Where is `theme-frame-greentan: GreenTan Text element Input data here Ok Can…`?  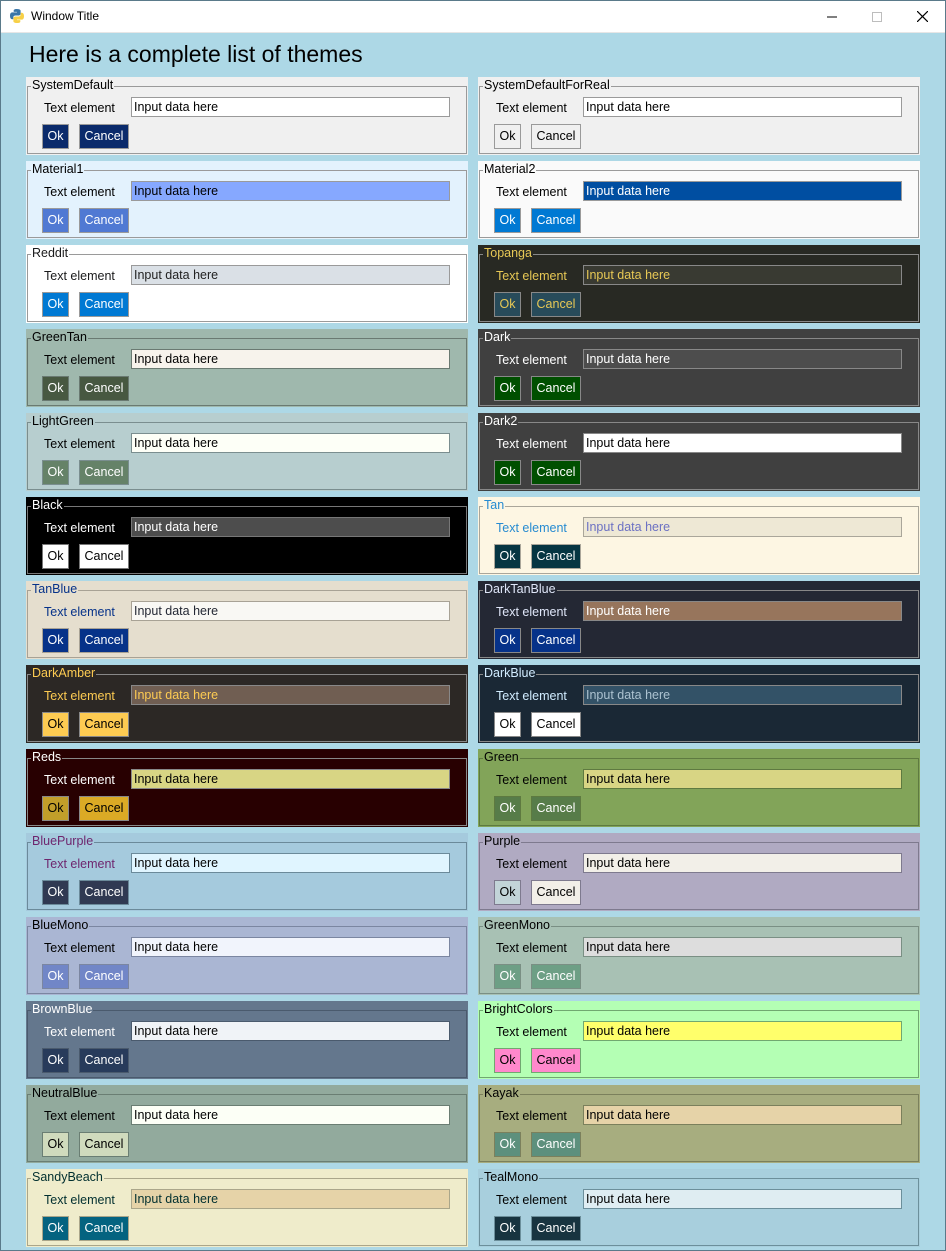 theme-frame-greentan: GreenTan Text element Input data here Ok Can… is located at coordinates (247, 368).